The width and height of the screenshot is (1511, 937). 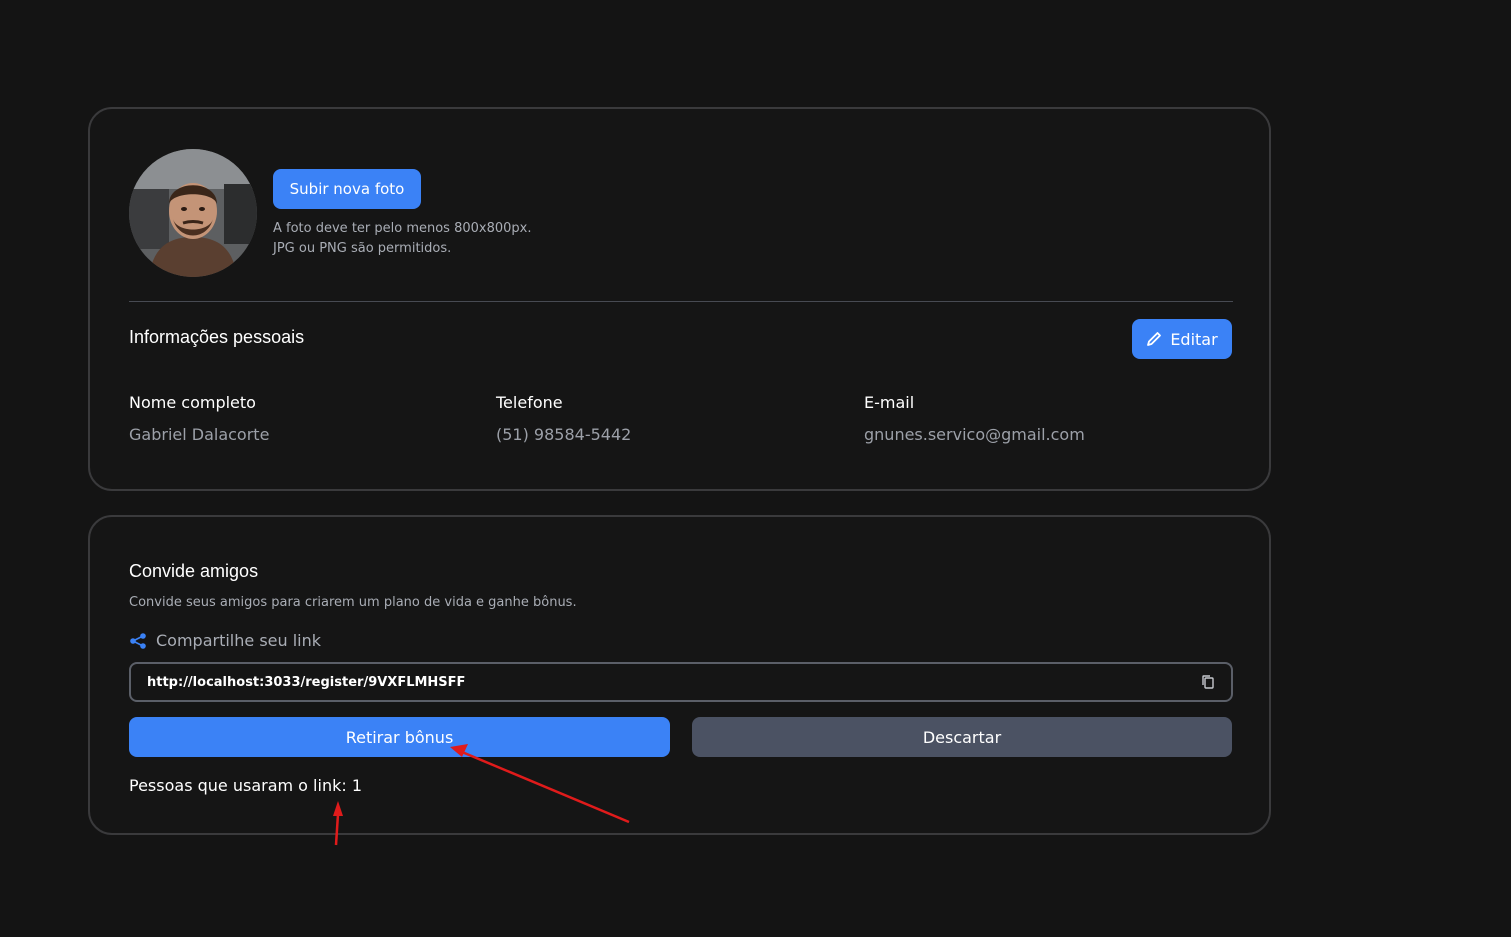 I want to click on edit-button: Editar, so click(x=1182, y=339).